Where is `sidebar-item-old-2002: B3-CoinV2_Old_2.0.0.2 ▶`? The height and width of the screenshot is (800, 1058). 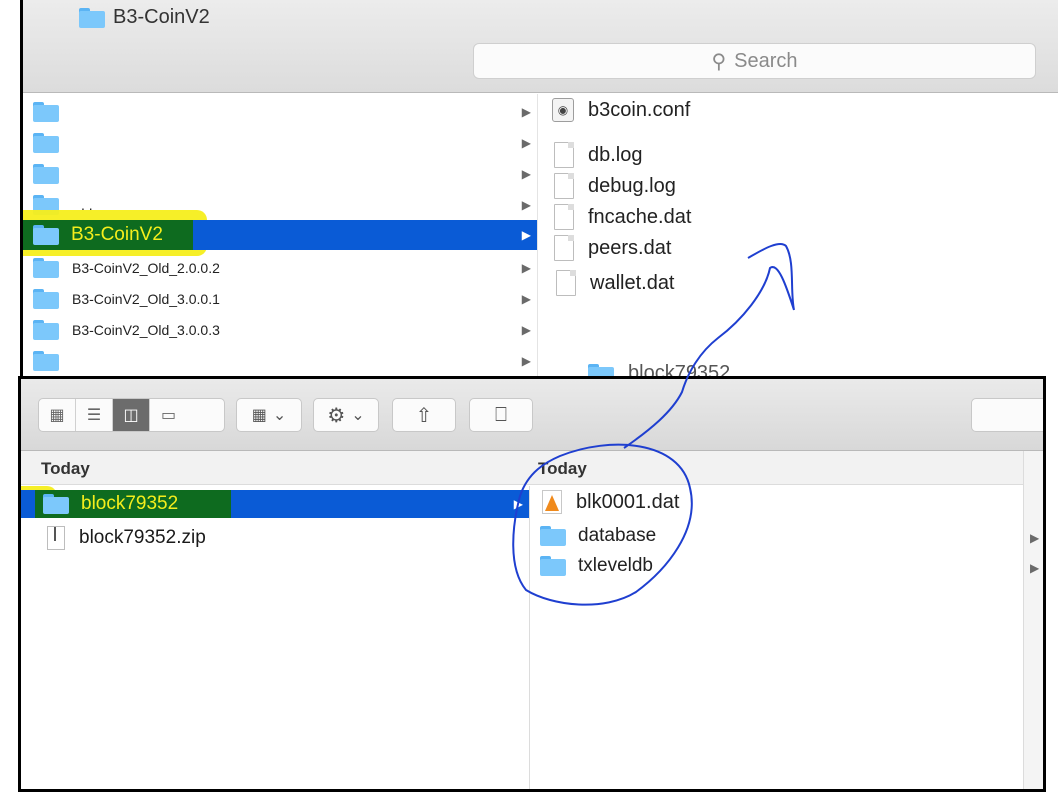 sidebar-item-old-2002: B3-CoinV2_Old_2.0.0.2 ▶ is located at coordinates (280, 268).